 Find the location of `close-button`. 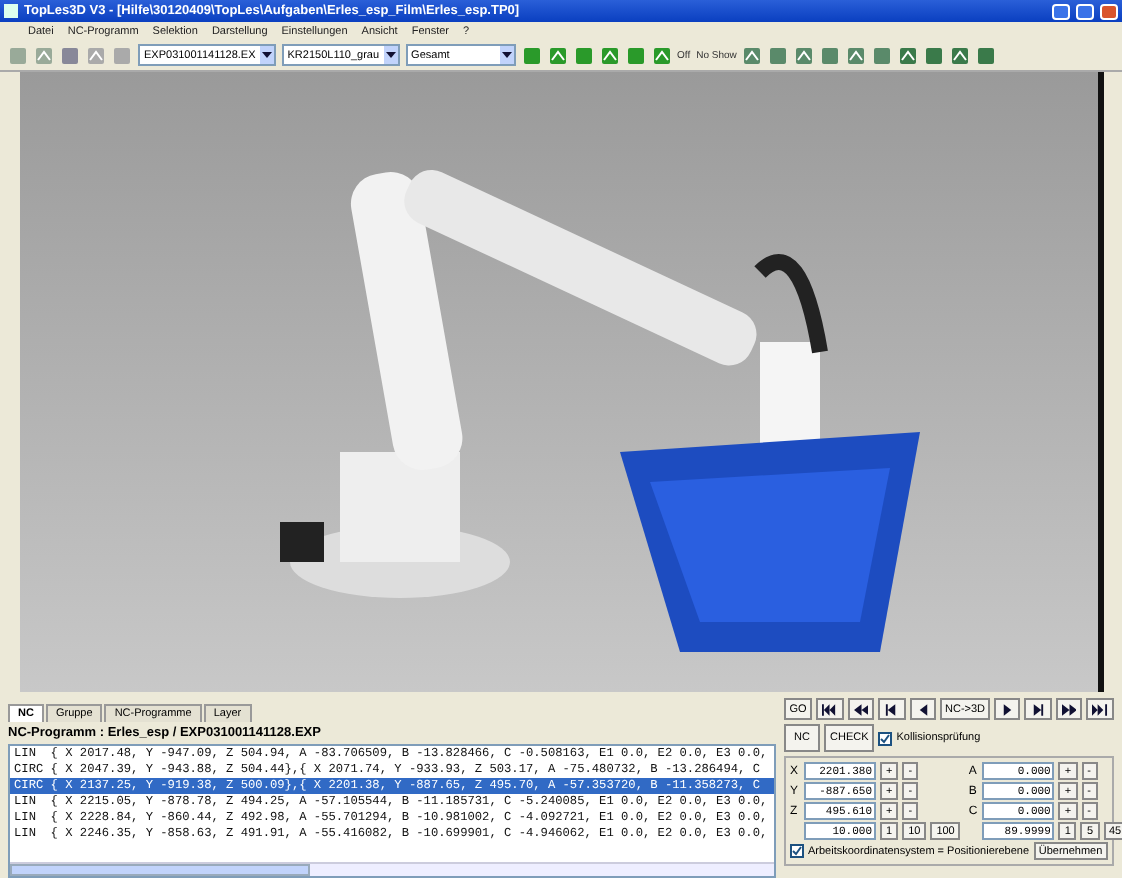

close-button is located at coordinates (1109, 11).